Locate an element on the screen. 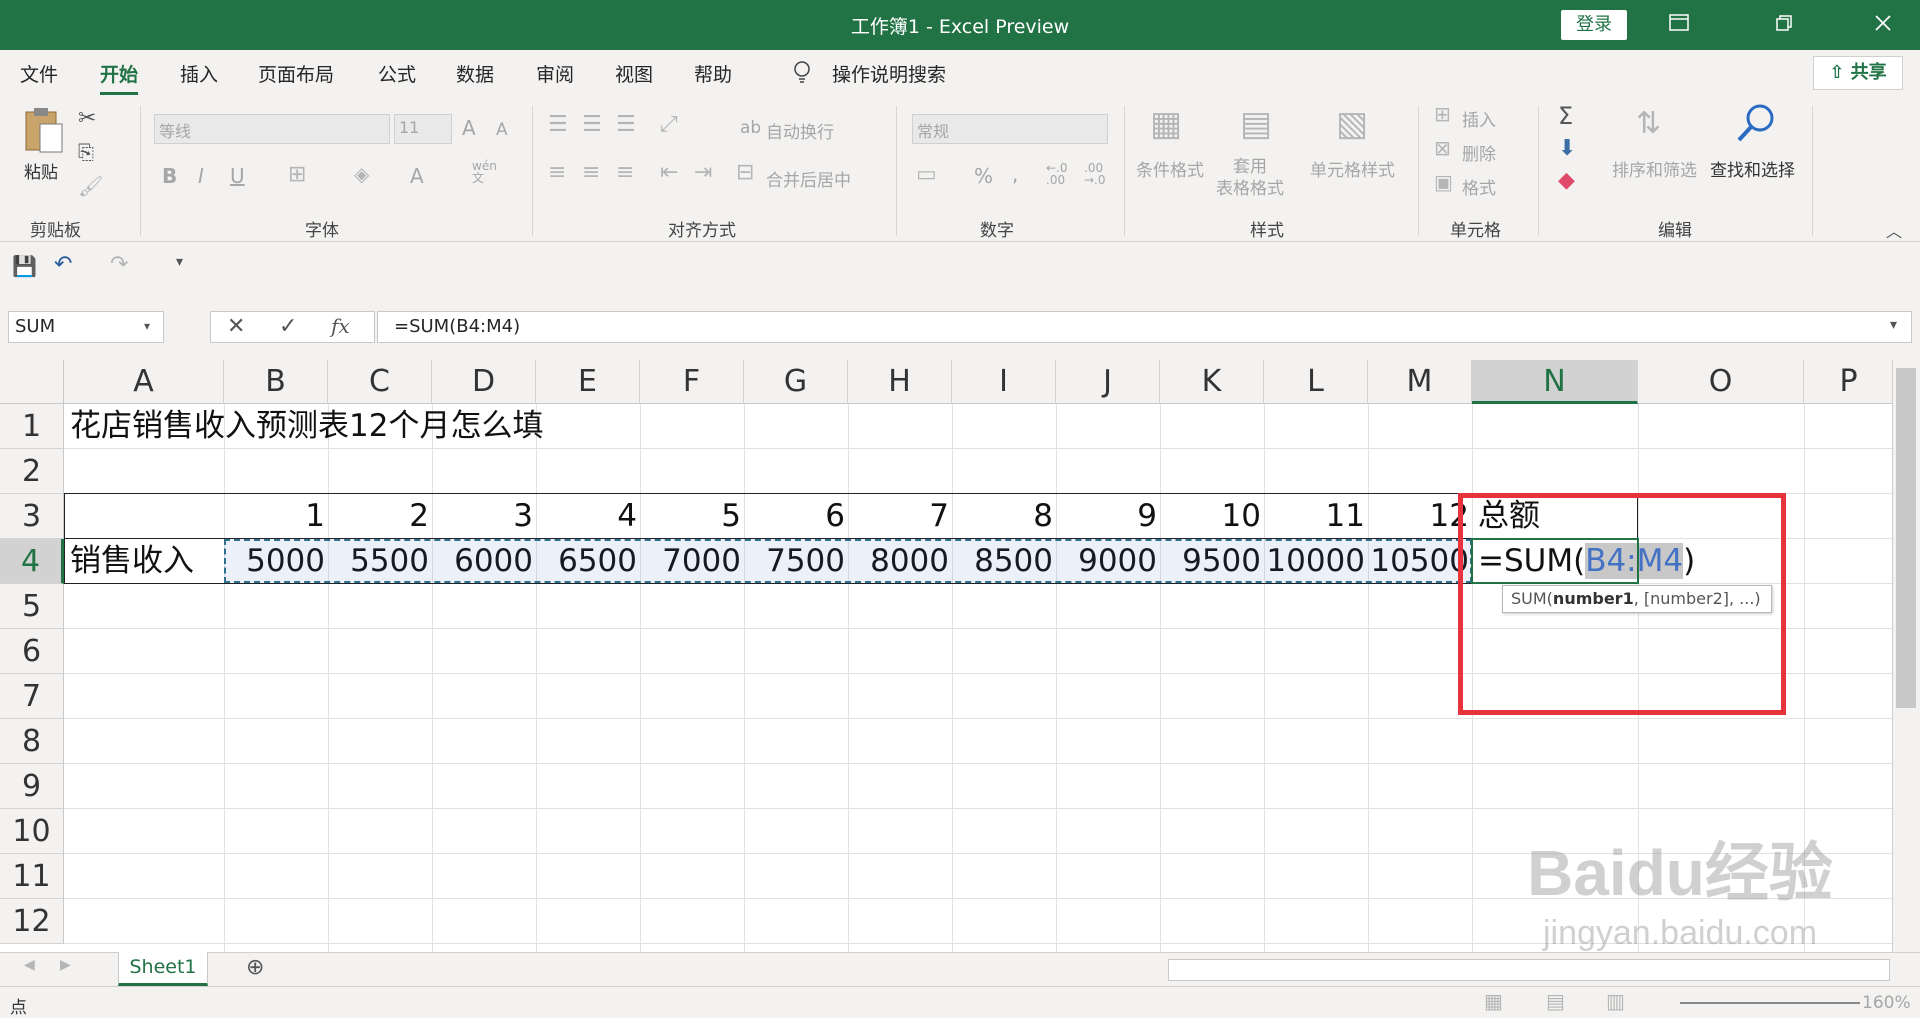 This screenshot has height=1018, width=1920. paste-label: 粘贴 is located at coordinates (41, 170).